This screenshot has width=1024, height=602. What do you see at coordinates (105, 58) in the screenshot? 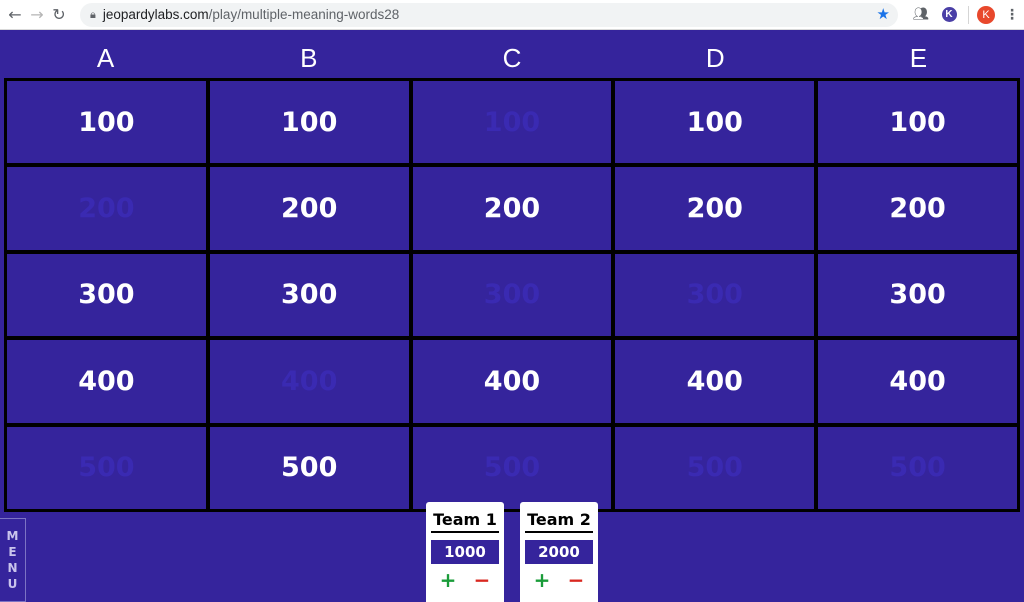
I see `category-header: A` at bounding box center [105, 58].